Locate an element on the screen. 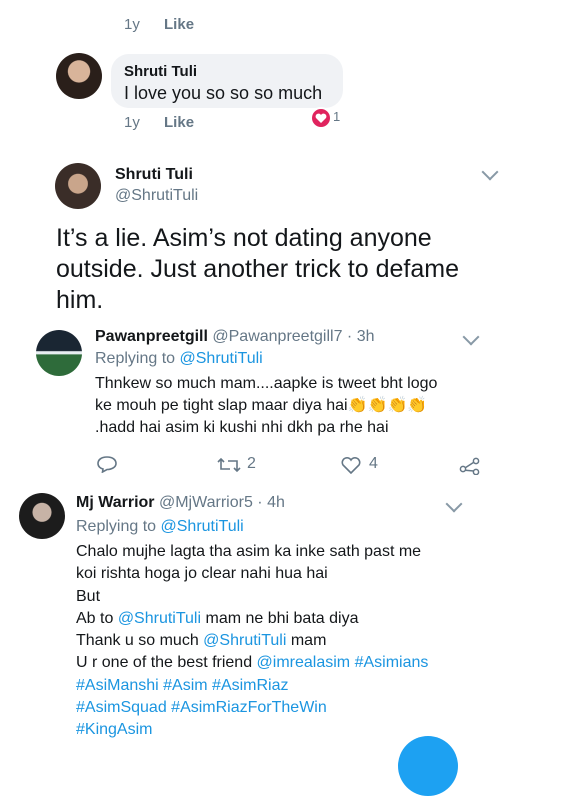 This screenshot has width=567, height=796. comment-bubble: Shruti Tuli I love you so so so much is located at coordinates (227, 81).